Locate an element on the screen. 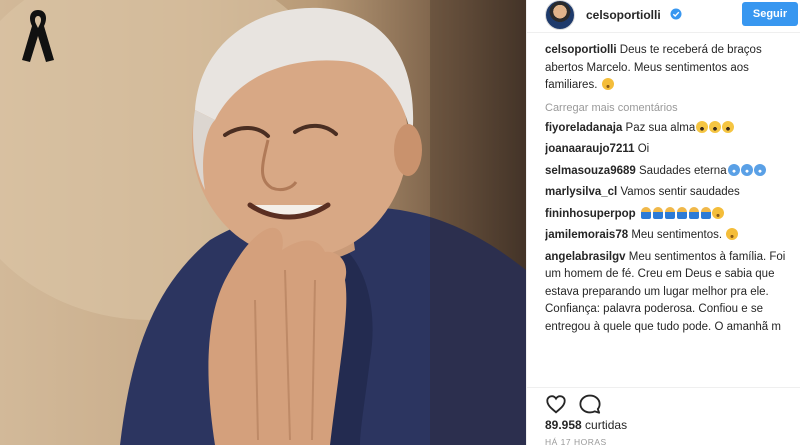  comment-username: angelabrasilgv is located at coordinates (585, 257).